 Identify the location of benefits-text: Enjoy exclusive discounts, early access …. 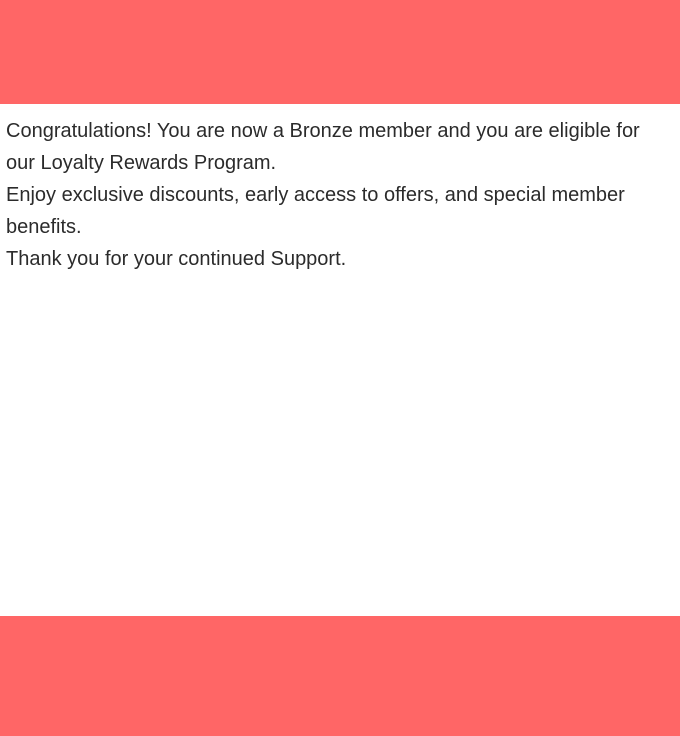
(315, 211).